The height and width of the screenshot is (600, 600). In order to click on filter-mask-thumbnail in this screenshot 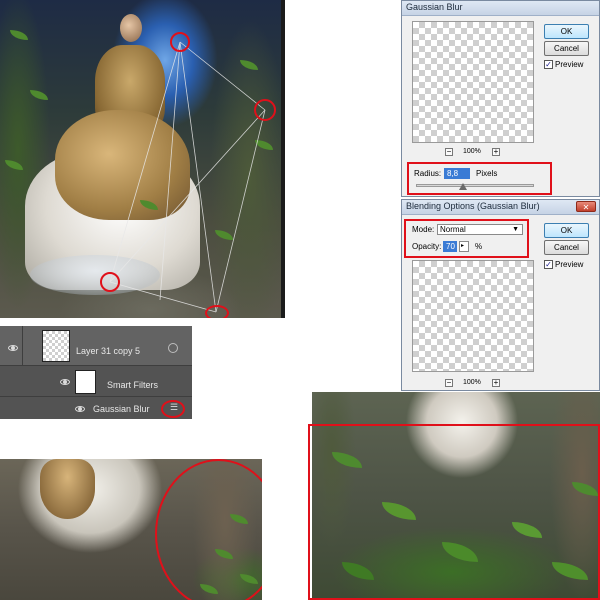, I will do `click(85, 382)`.